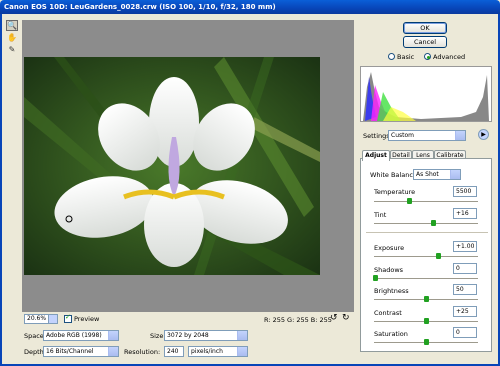 This screenshot has height=366, width=500. I want to click on space-select: Adobe RGB (1998), so click(81, 335).